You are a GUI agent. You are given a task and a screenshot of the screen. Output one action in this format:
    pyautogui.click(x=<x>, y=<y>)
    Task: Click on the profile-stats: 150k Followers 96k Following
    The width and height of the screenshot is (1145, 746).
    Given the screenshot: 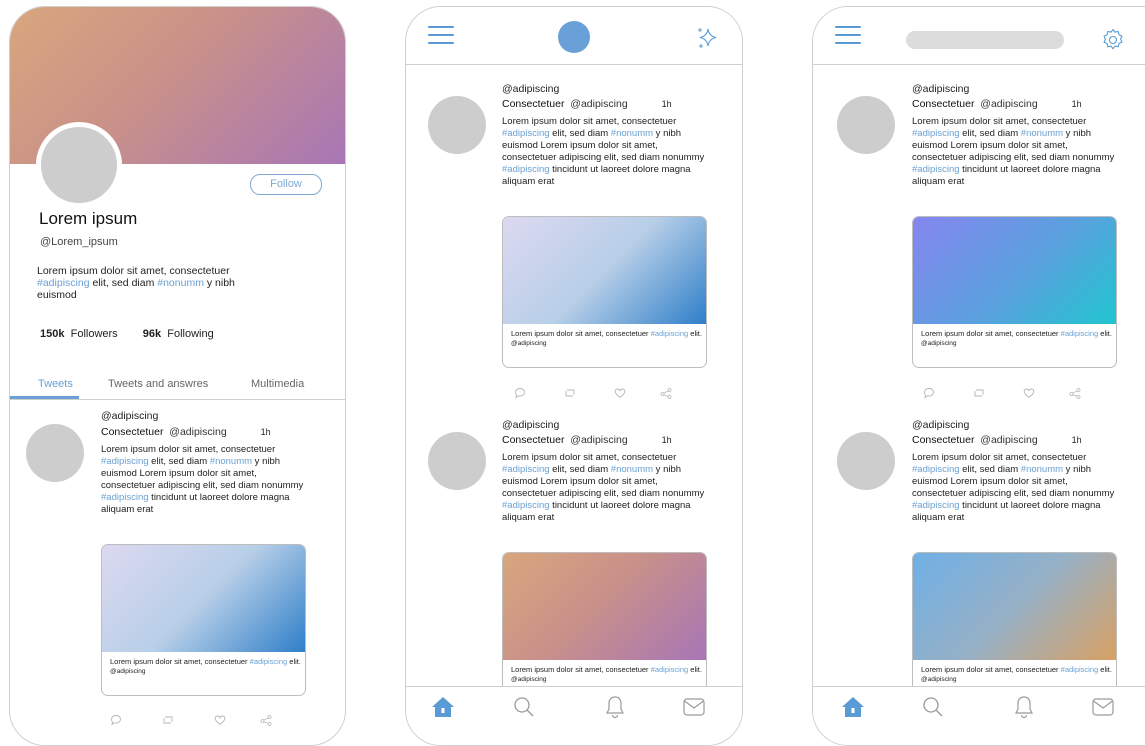 What is the action you would take?
    pyautogui.click(x=138, y=334)
    